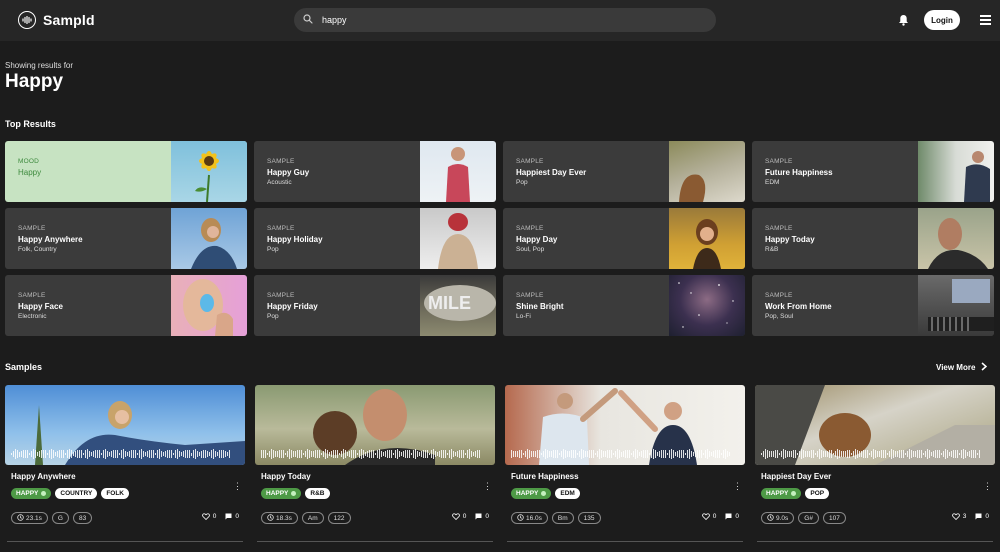  I want to click on bpm-badge: 135, so click(589, 518).